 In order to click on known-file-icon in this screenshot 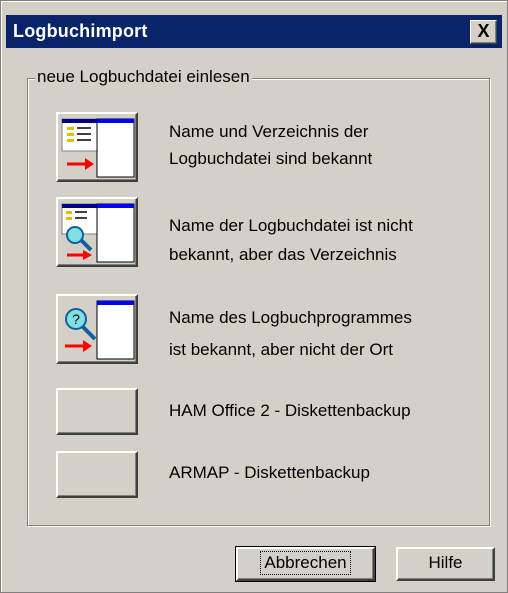, I will do `click(98, 148)`.